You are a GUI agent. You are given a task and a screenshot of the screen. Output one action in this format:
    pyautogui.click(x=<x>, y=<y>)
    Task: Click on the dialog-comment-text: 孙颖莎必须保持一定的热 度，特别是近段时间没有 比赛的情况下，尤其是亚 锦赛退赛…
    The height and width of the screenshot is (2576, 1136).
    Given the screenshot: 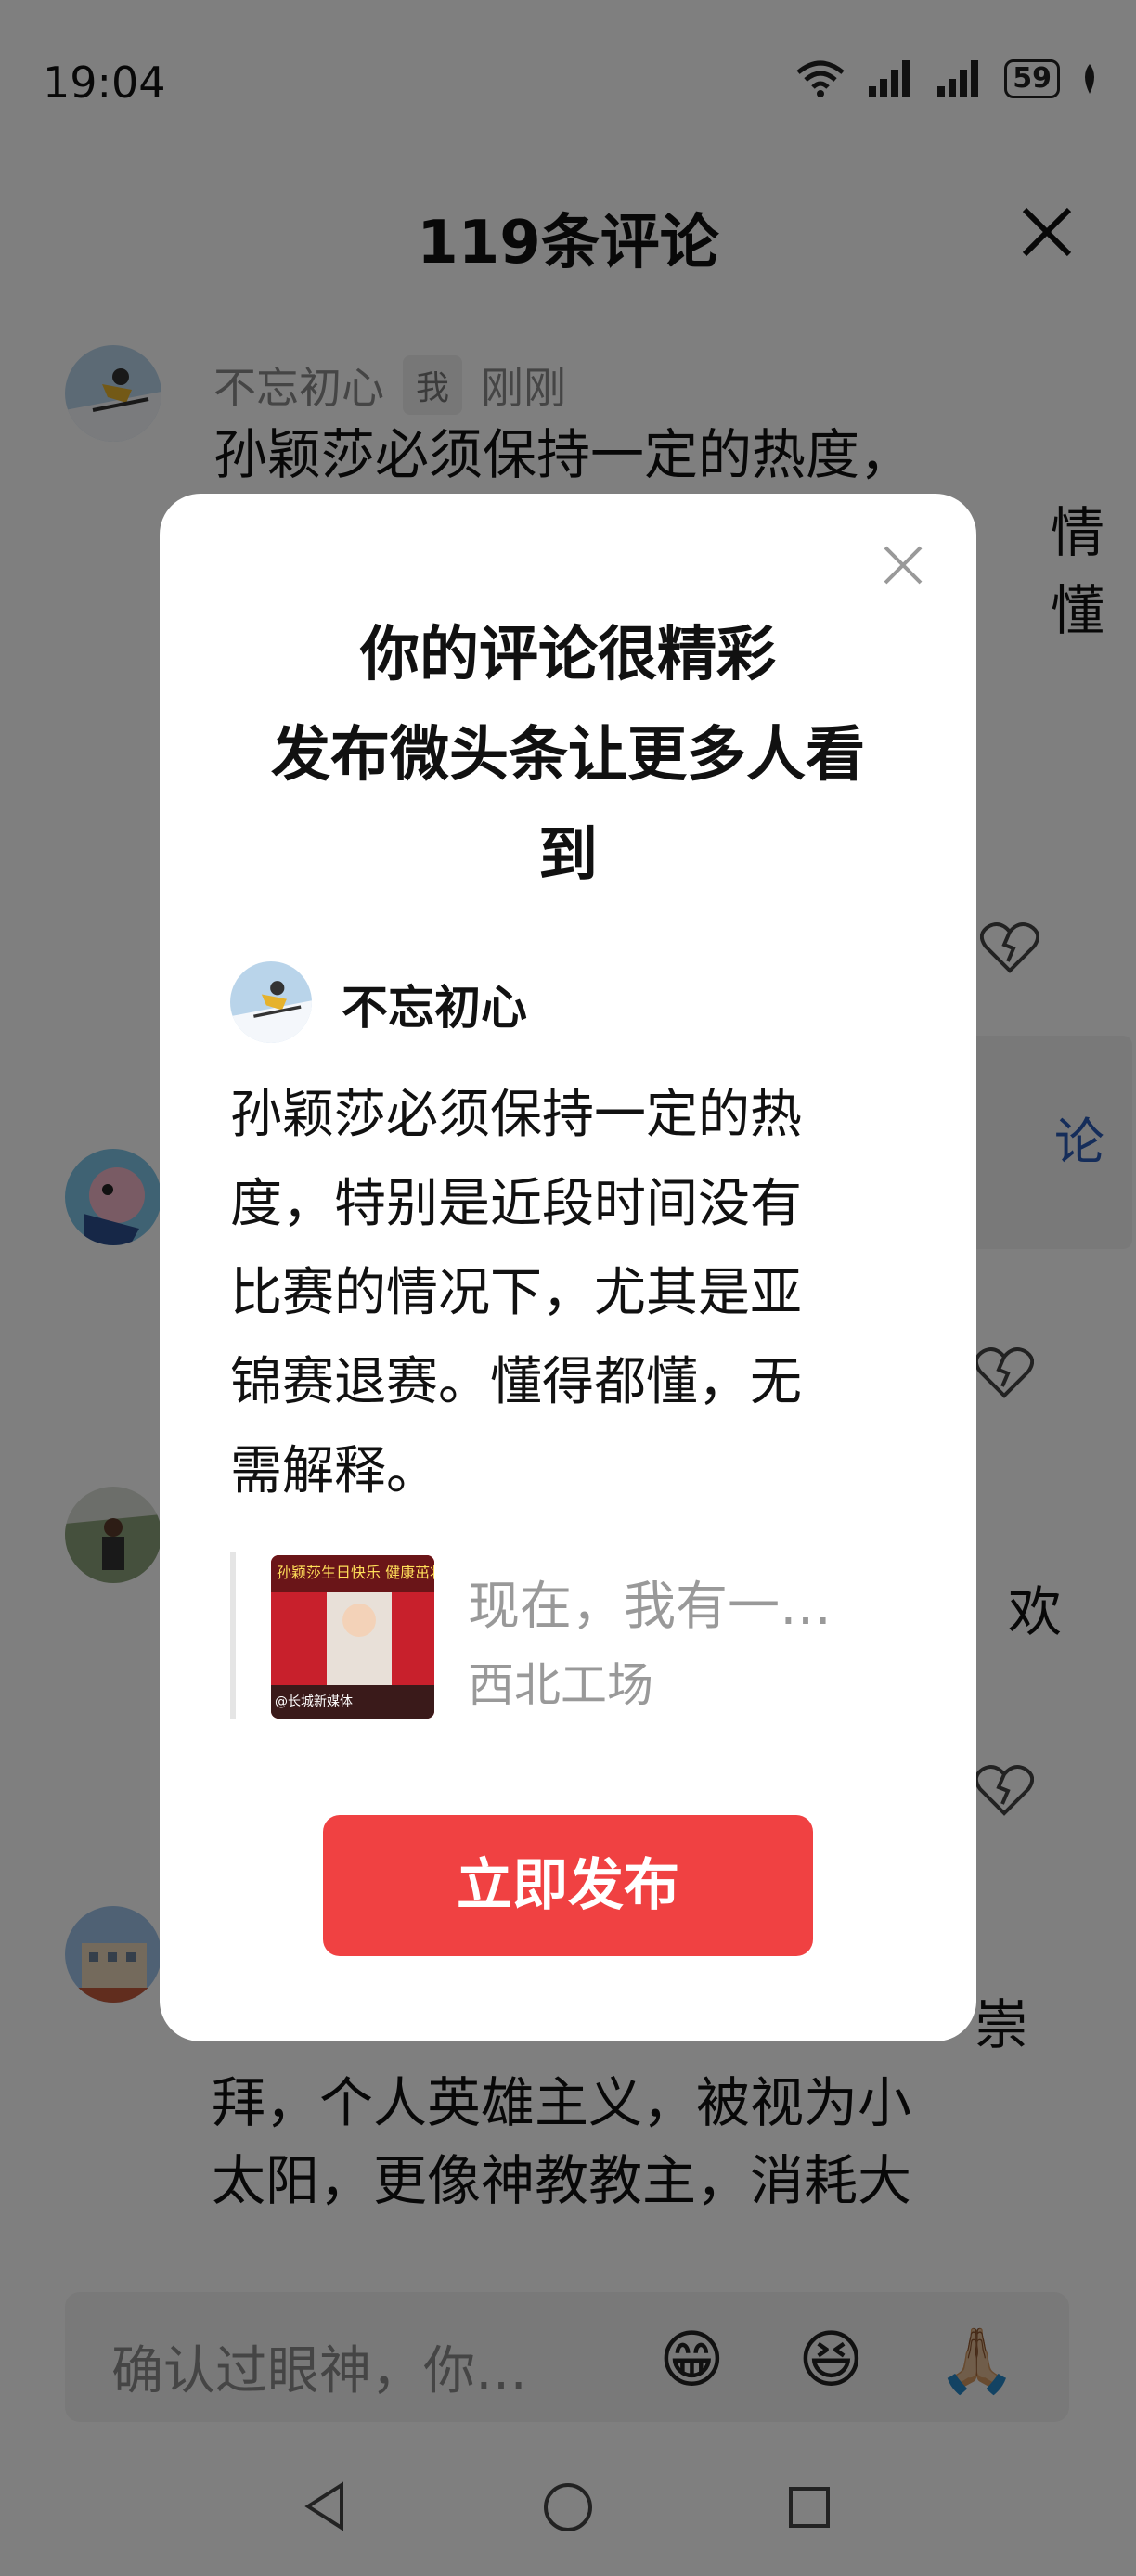 What is the action you would take?
    pyautogui.click(x=555, y=1293)
    